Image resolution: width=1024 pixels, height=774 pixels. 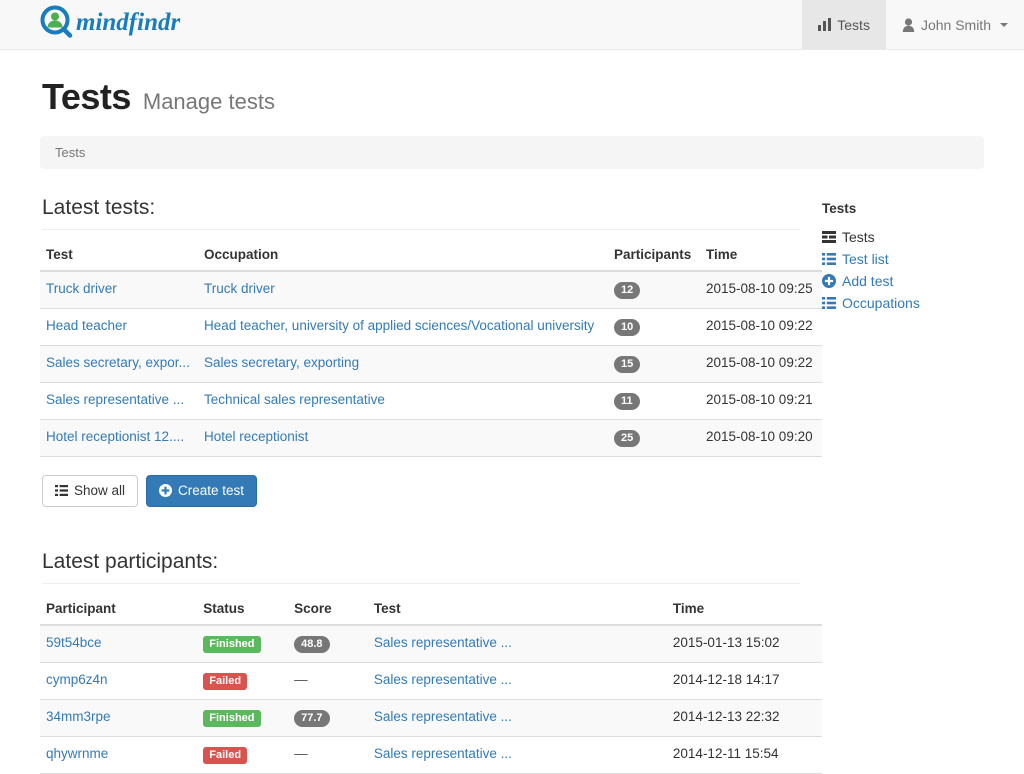 What do you see at coordinates (281, 362) in the screenshot?
I see `occupation-link: Sales secretary, exporting` at bounding box center [281, 362].